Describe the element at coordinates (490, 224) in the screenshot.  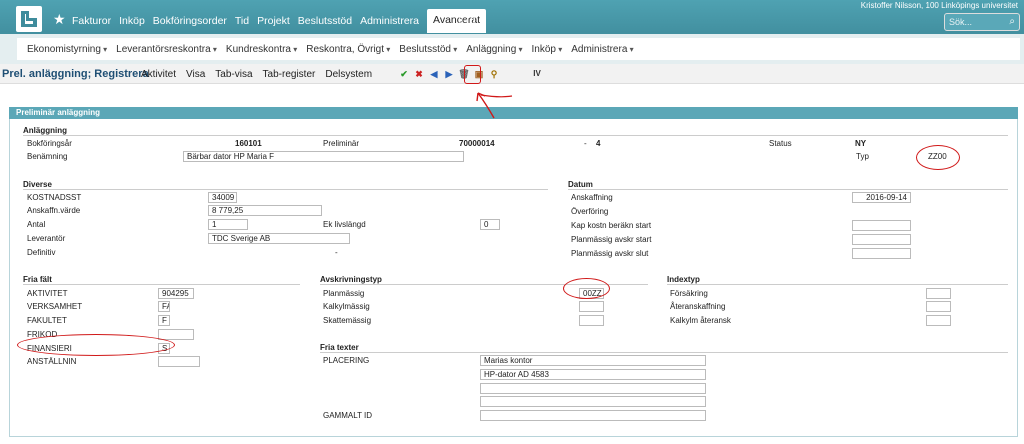
I see `ek-livslangd-input: 0` at that location.